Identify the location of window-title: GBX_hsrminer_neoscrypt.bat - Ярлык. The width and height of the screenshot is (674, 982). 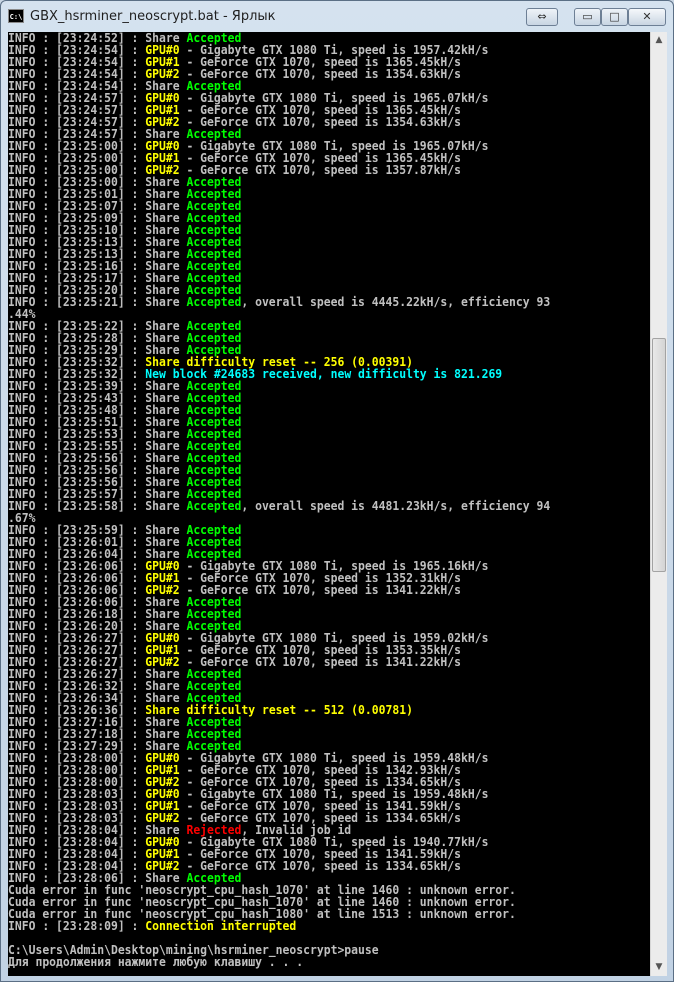
(153, 16).